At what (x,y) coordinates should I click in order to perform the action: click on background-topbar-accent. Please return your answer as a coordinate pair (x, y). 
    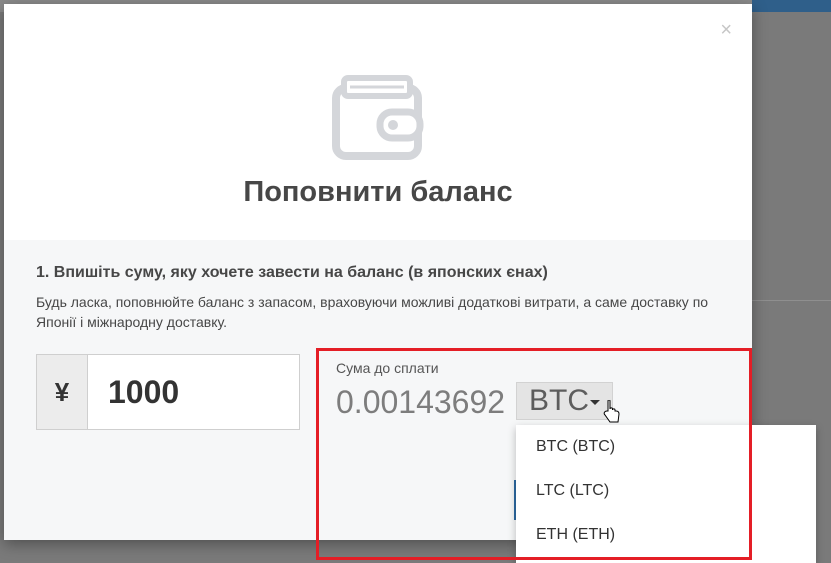
    Looking at the image, I should click on (791, 6).